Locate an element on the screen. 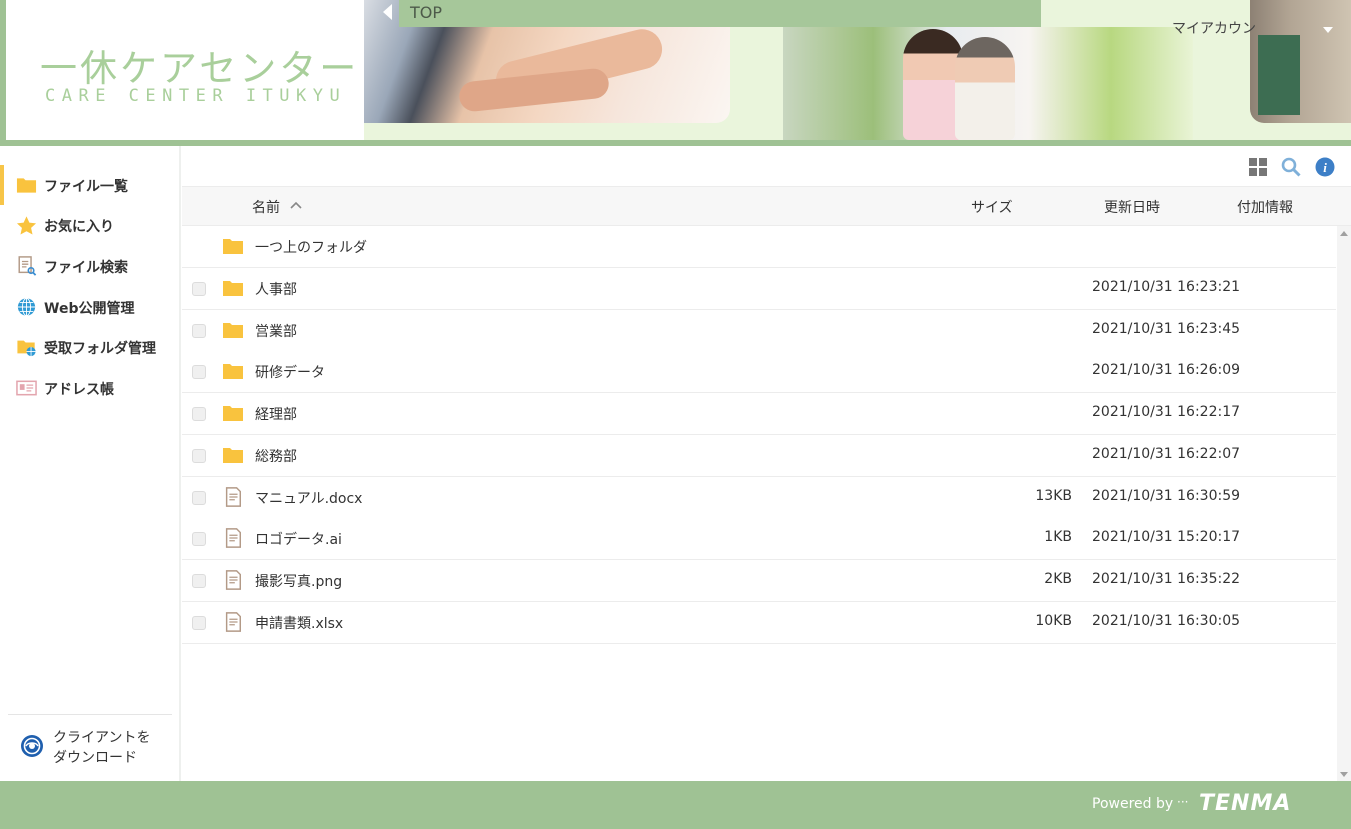  table-row: 人事部 2021/10/31 16:23:21 is located at coordinates (759, 289).